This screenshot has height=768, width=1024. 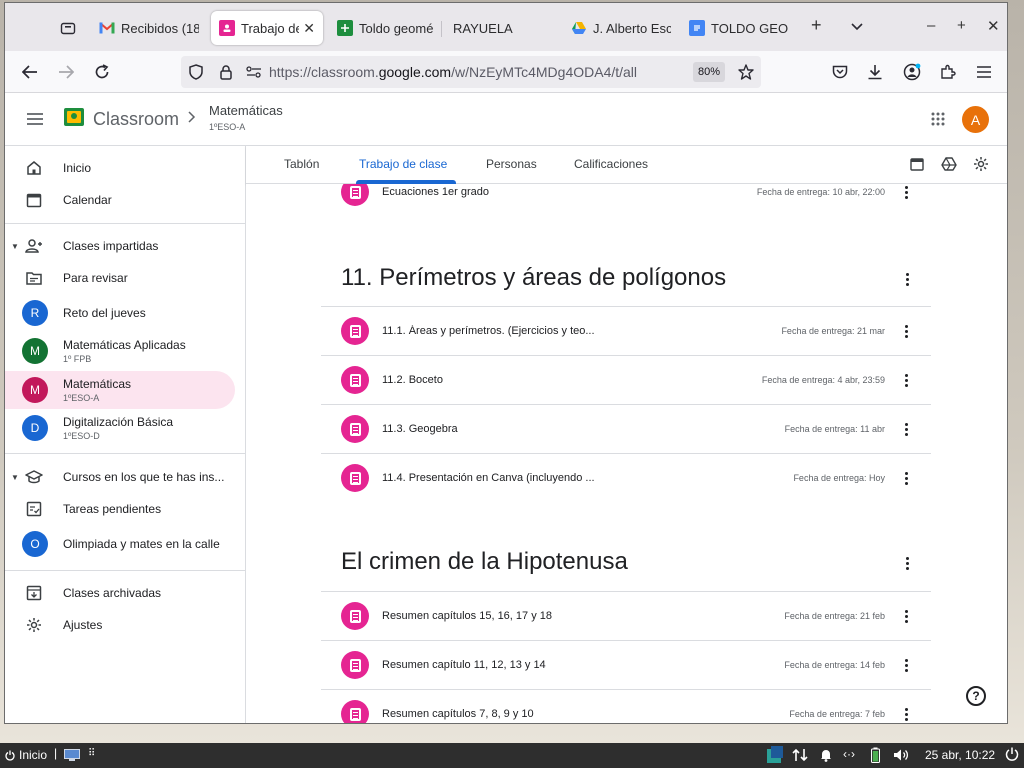 What do you see at coordinates (739, 28) in the screenshot?
I see `browser-tab-docs: TOLDO GEOM` at bounding box center [739, 28].